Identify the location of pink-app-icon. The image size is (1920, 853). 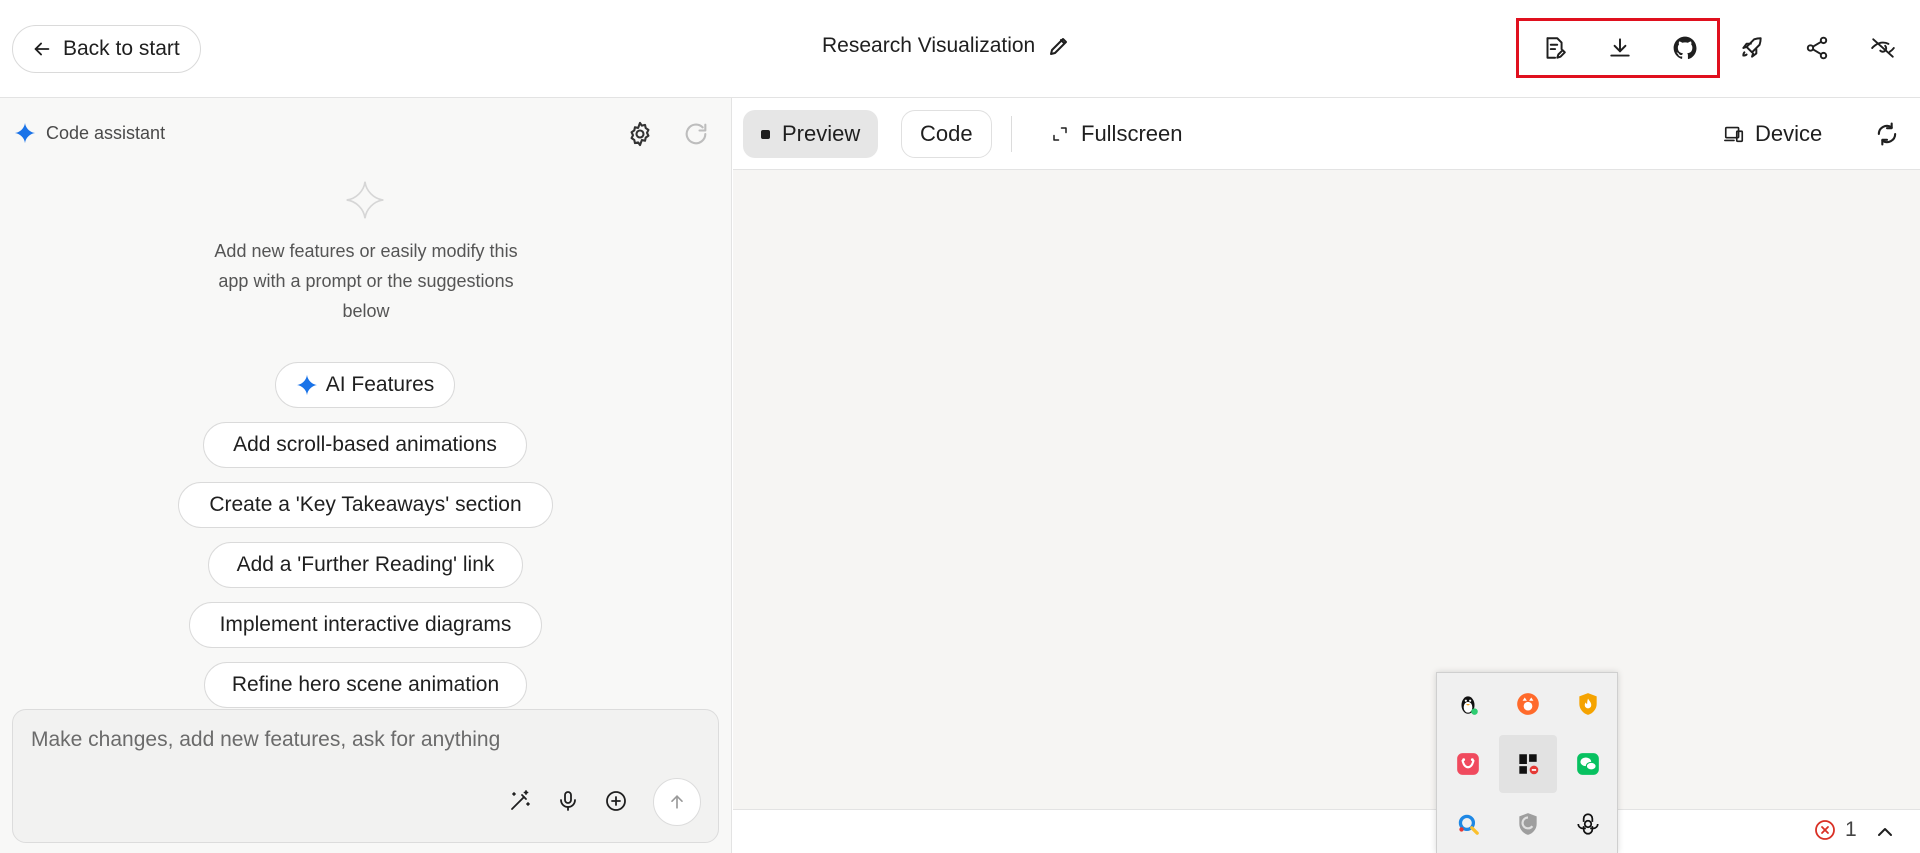
(1468, 764).